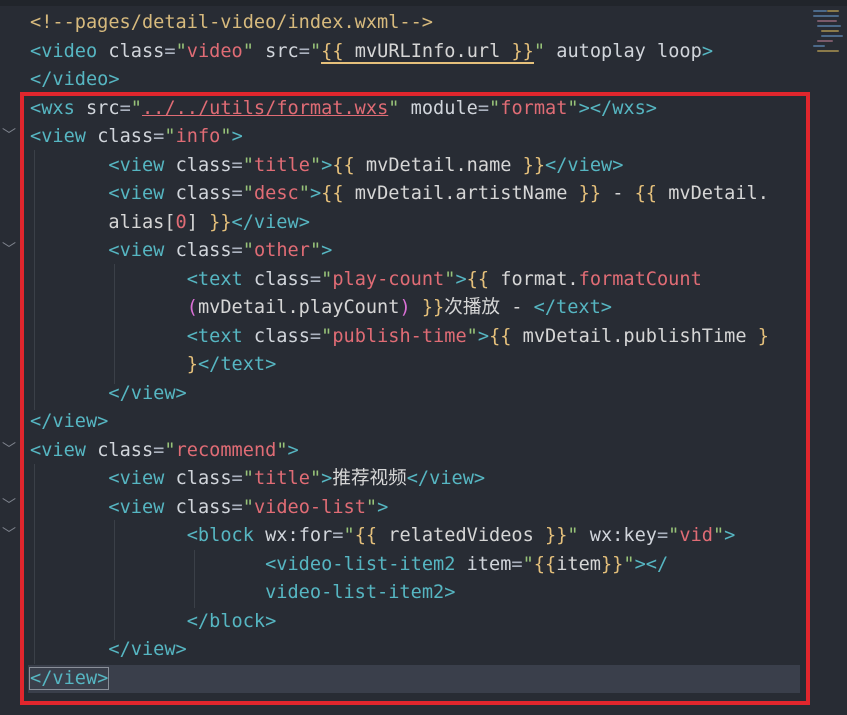 The height and width of the screenshot is (715, 847). Describe the element at coordinates (75, 80) in the screenshot. I see `code-line: </video>` at that location.